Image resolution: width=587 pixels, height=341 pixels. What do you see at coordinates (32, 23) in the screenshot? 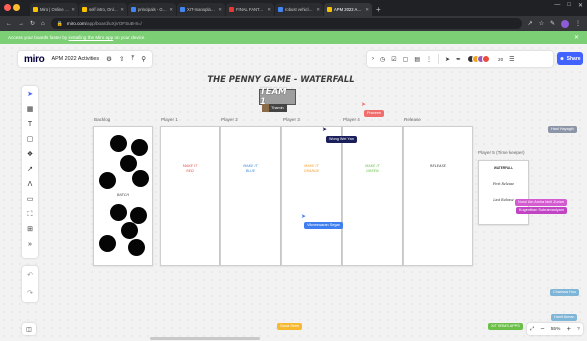
I see `reload-icon: ↻` at bounding box center [32, 23].